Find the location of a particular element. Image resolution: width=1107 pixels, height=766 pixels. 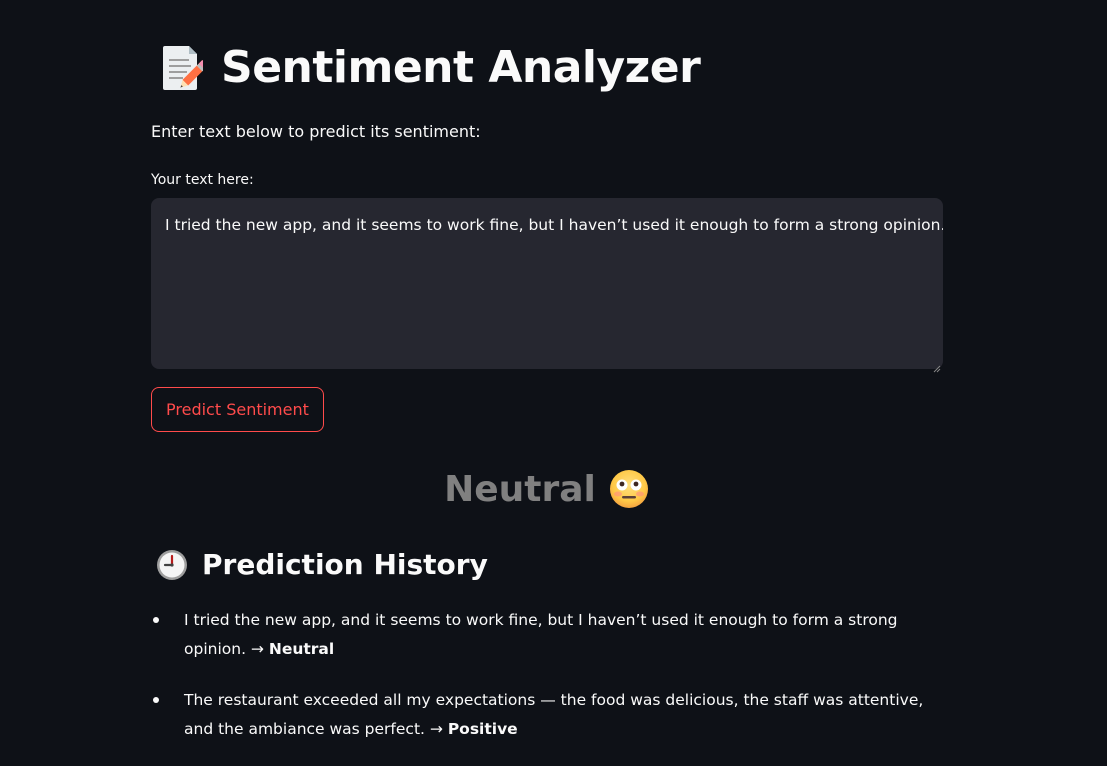

history-item-label: Positive is located at coordinates (482, 729).